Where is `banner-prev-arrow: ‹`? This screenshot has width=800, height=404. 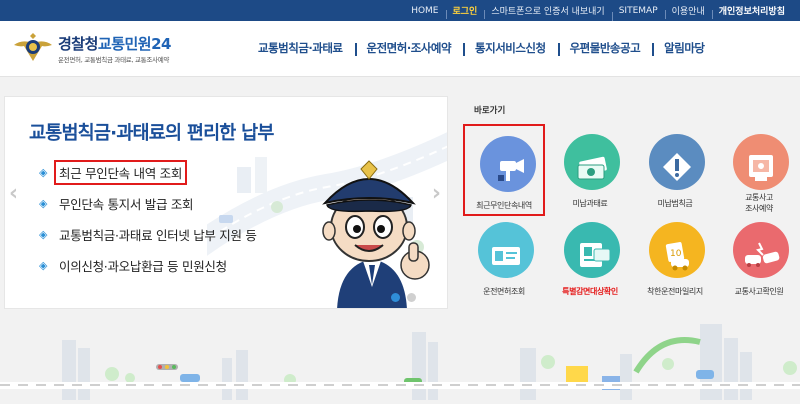
banner-prev-arrow: ‹ is located at coordinates (13, 194).